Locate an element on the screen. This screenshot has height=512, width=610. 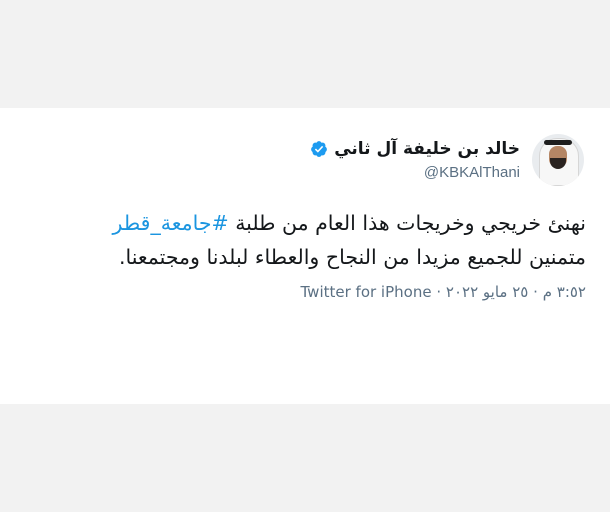
tweet-date: ٢٥ مايو ٢٠٢٢ is located at coordinates (487, 292).